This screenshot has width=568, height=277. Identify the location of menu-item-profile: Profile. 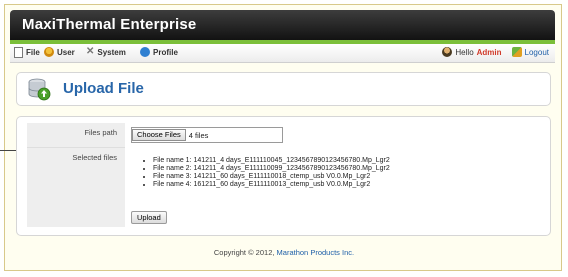
(159, 52).